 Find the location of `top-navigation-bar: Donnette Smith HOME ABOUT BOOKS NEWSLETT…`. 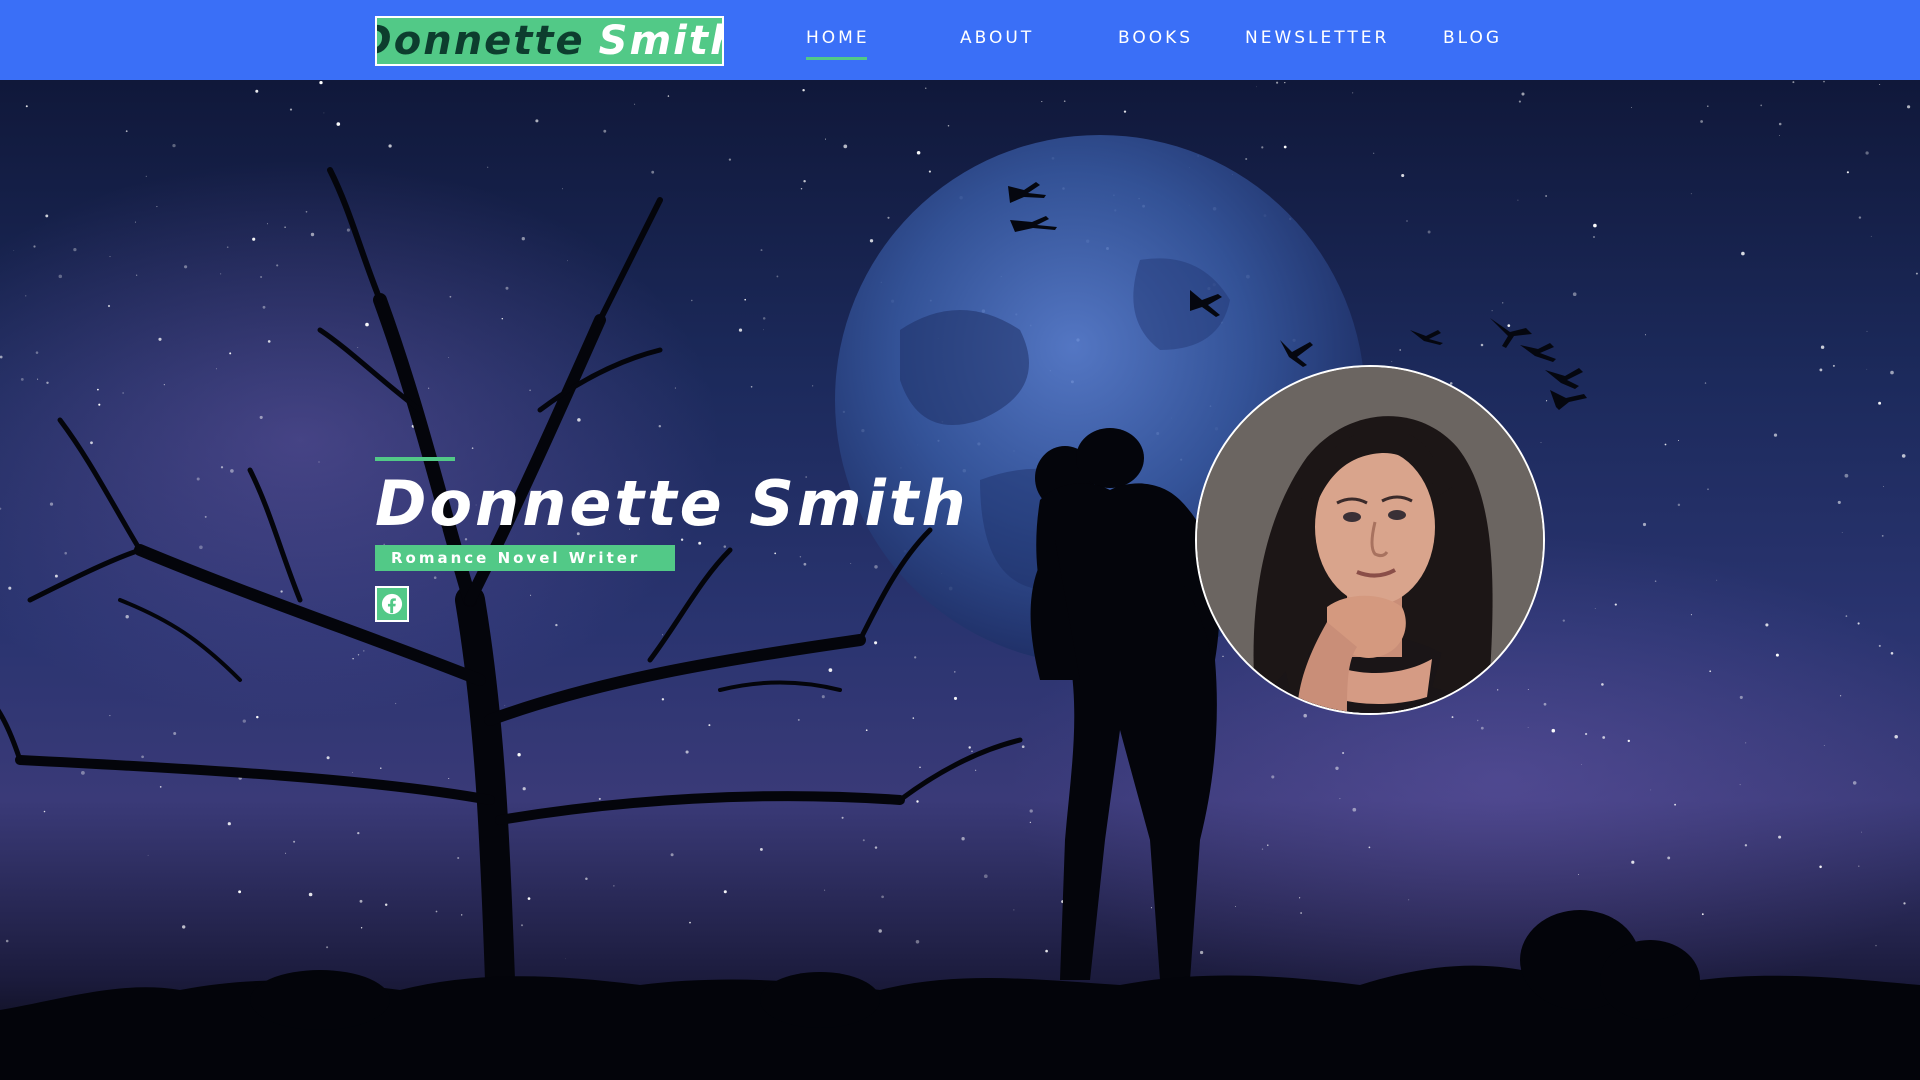

top-navigation-bar: Donnette Smith HOME ABOUT BOOKS NEWSLETT… is located at coordinates (960, 40).